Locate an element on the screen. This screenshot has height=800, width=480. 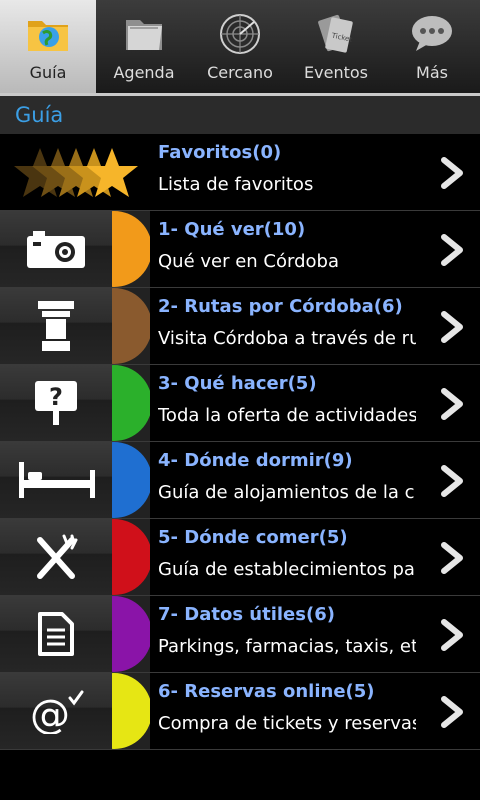
question-sign-icon: ? is located at coordinates (56, 403).